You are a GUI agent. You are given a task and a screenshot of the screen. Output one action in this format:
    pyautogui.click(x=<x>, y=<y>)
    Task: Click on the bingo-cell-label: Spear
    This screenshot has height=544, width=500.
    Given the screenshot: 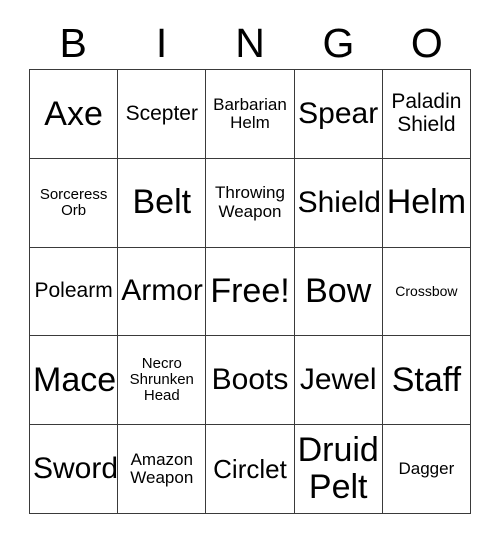 What is the action you would take?
    pyautogui.click(x=338, y=113)
    